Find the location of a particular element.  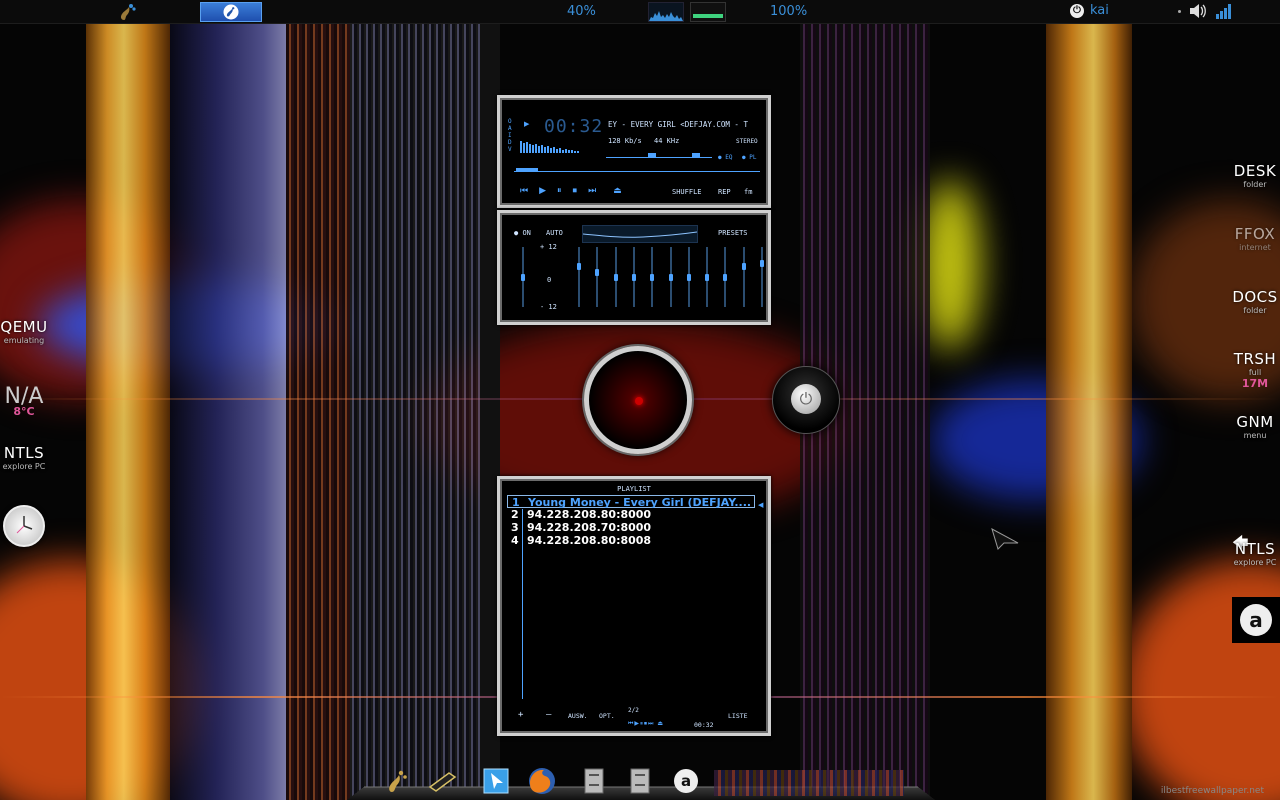

playlist-select-button: AUSW. is located at coordinates (578, 716).